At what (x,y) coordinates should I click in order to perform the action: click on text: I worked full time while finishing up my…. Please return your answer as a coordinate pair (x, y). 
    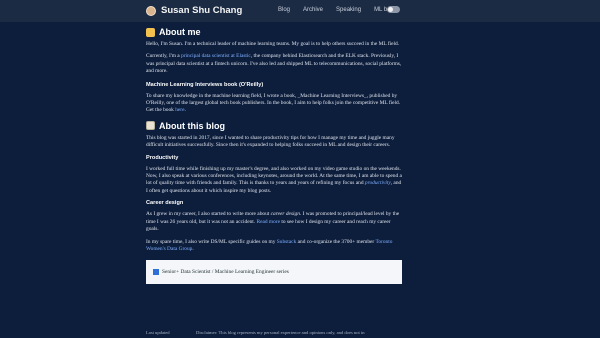
    Looking at the image, I should click on (274, 176).